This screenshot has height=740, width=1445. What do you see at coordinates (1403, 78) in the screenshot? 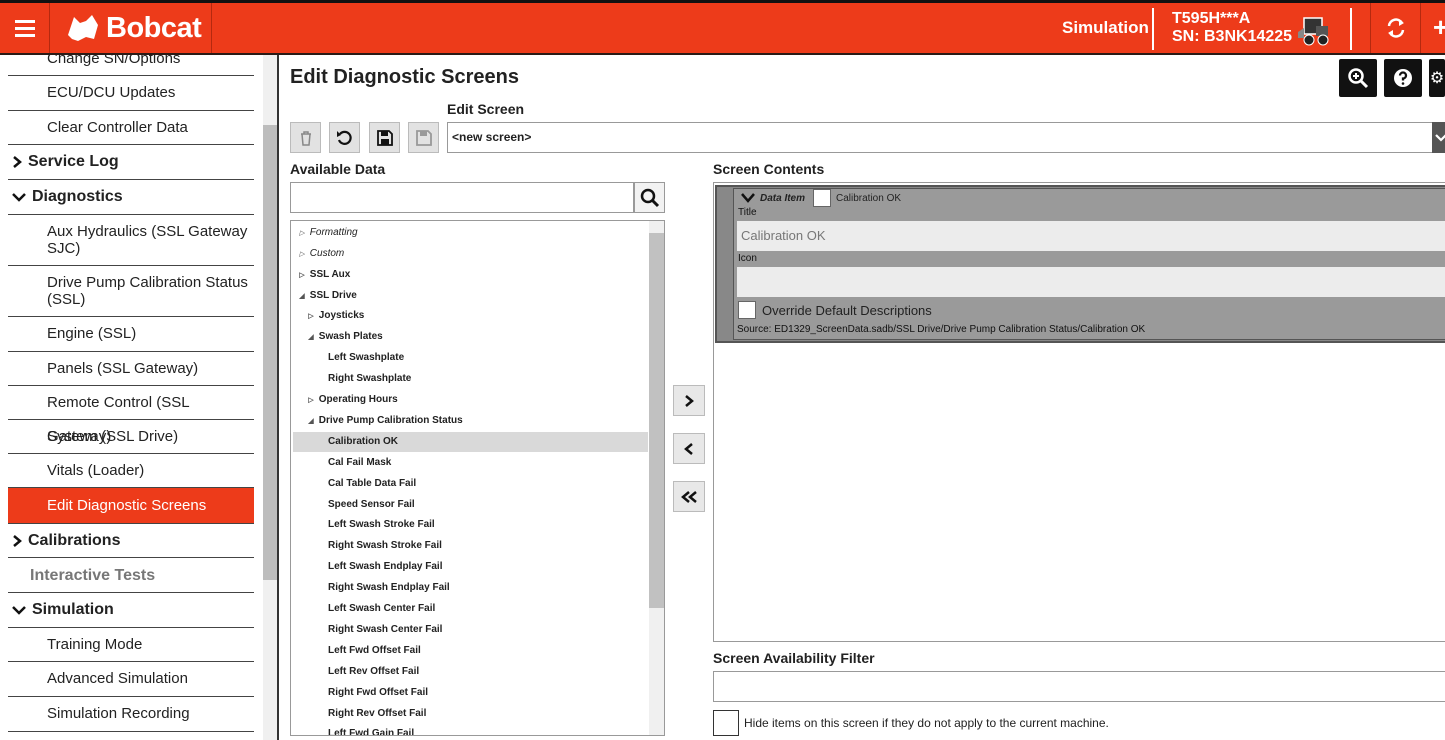
I see `help-button` at bounding box center [1403, 78].